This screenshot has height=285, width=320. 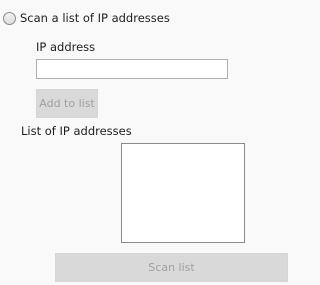 What do you see at coordinates (66, 47) in the screenshot?
I see `ip-address-label: IP address` at bounding box center [66, 47].